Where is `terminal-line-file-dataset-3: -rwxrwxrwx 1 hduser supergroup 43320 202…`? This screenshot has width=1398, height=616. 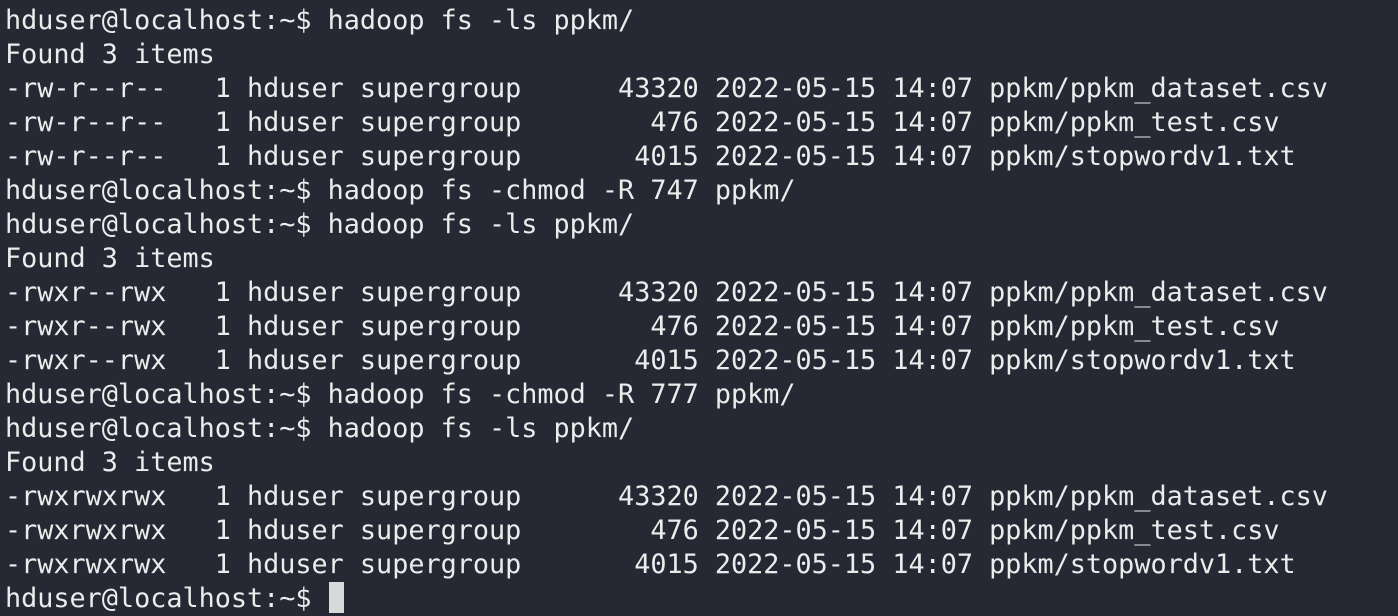
terminal-line-file-dataset-3: -rwxrwxrwx 1 hduser supergroup 43320 202… is located at coordinates (666, 496).